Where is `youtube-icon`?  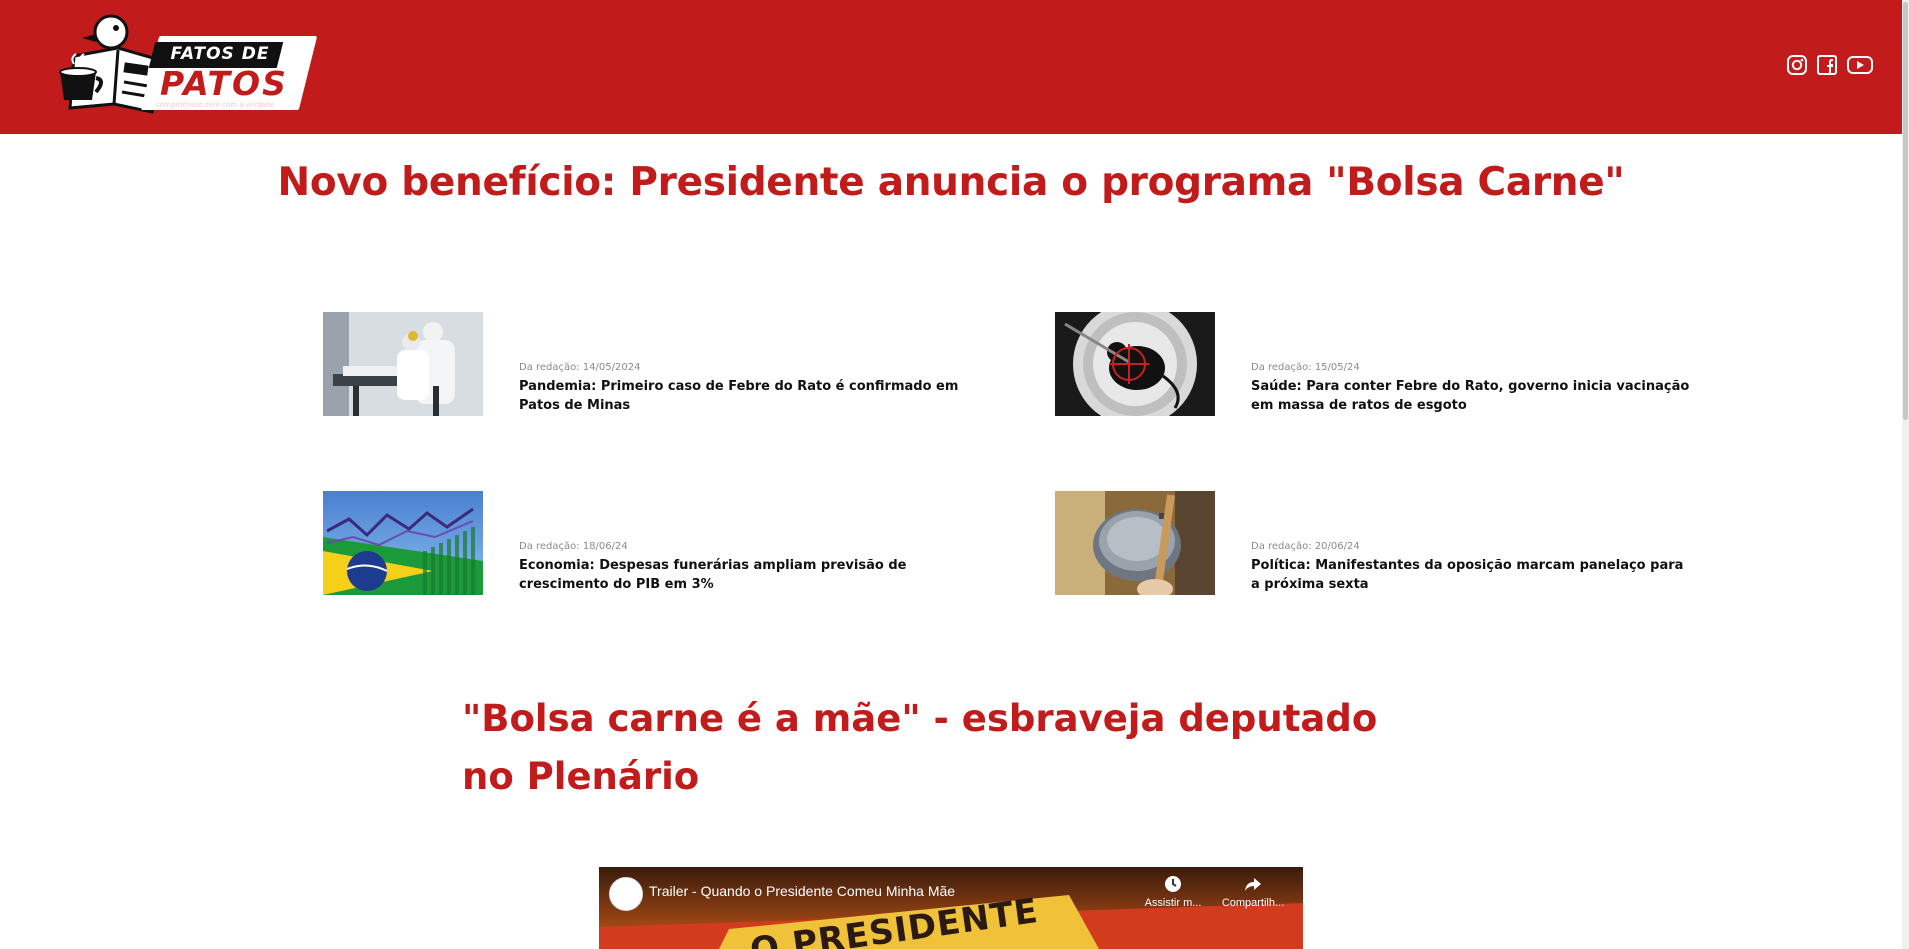
youtube-icon is located at coordinates (1860, 67).